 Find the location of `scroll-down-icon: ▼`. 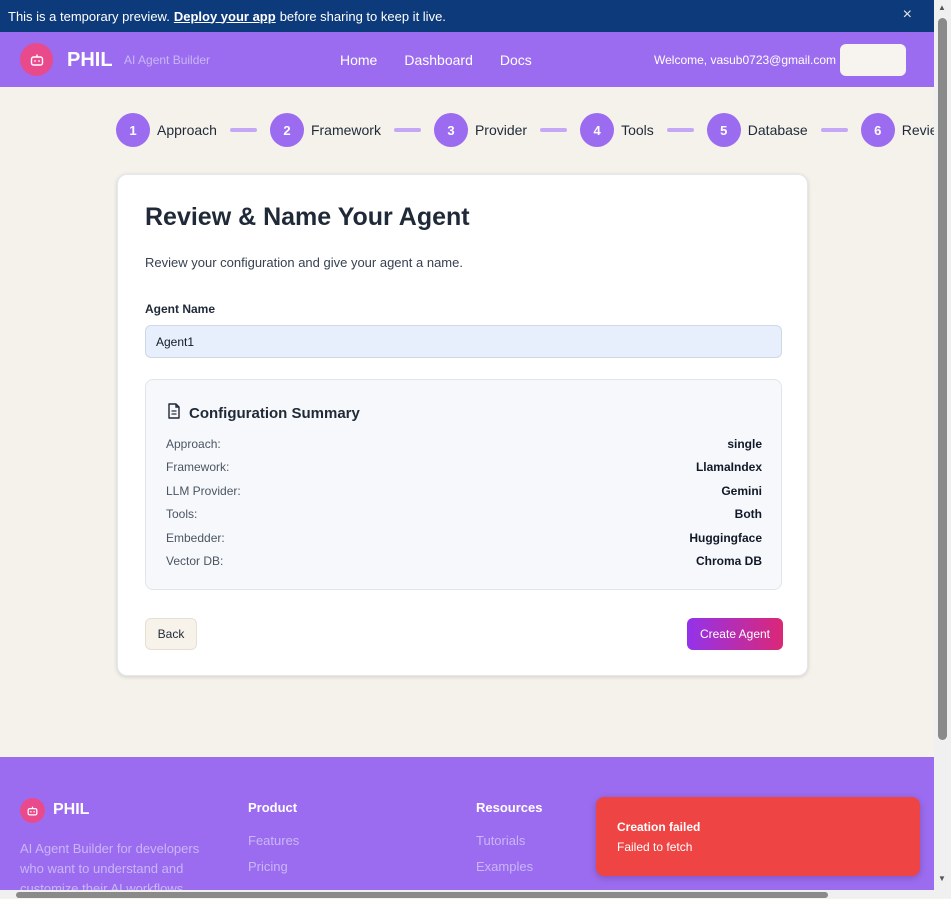

scroll-down-icon: ▼ is located at coordinates (942, 878).